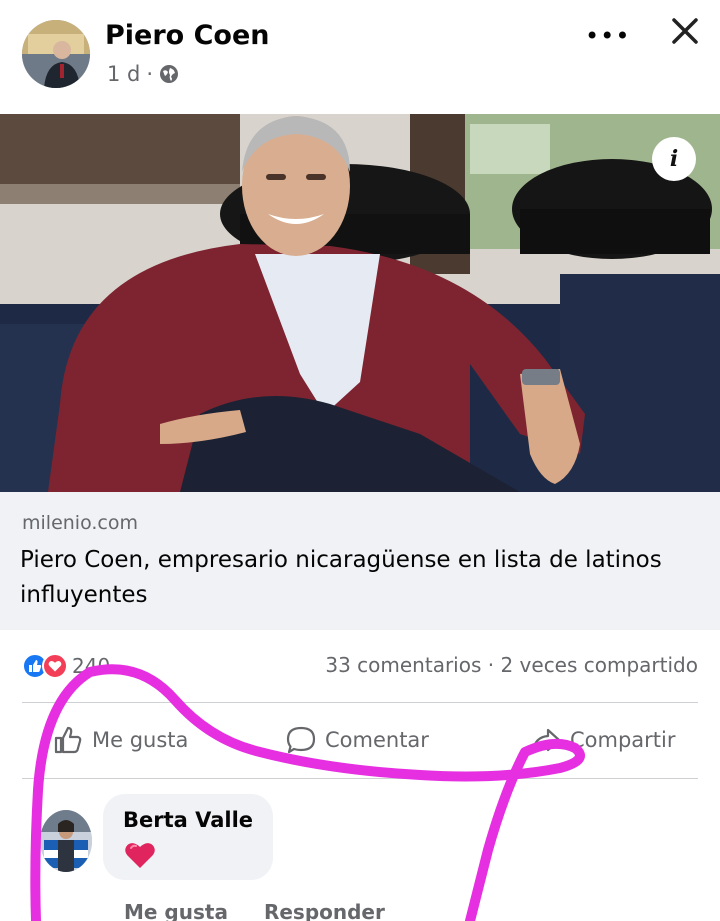 The height and width of the screenshot is (921, 720). Describe the element at coordinates (80, 523) in the screenshot. I see `link-domain: milenio.com` at that location.